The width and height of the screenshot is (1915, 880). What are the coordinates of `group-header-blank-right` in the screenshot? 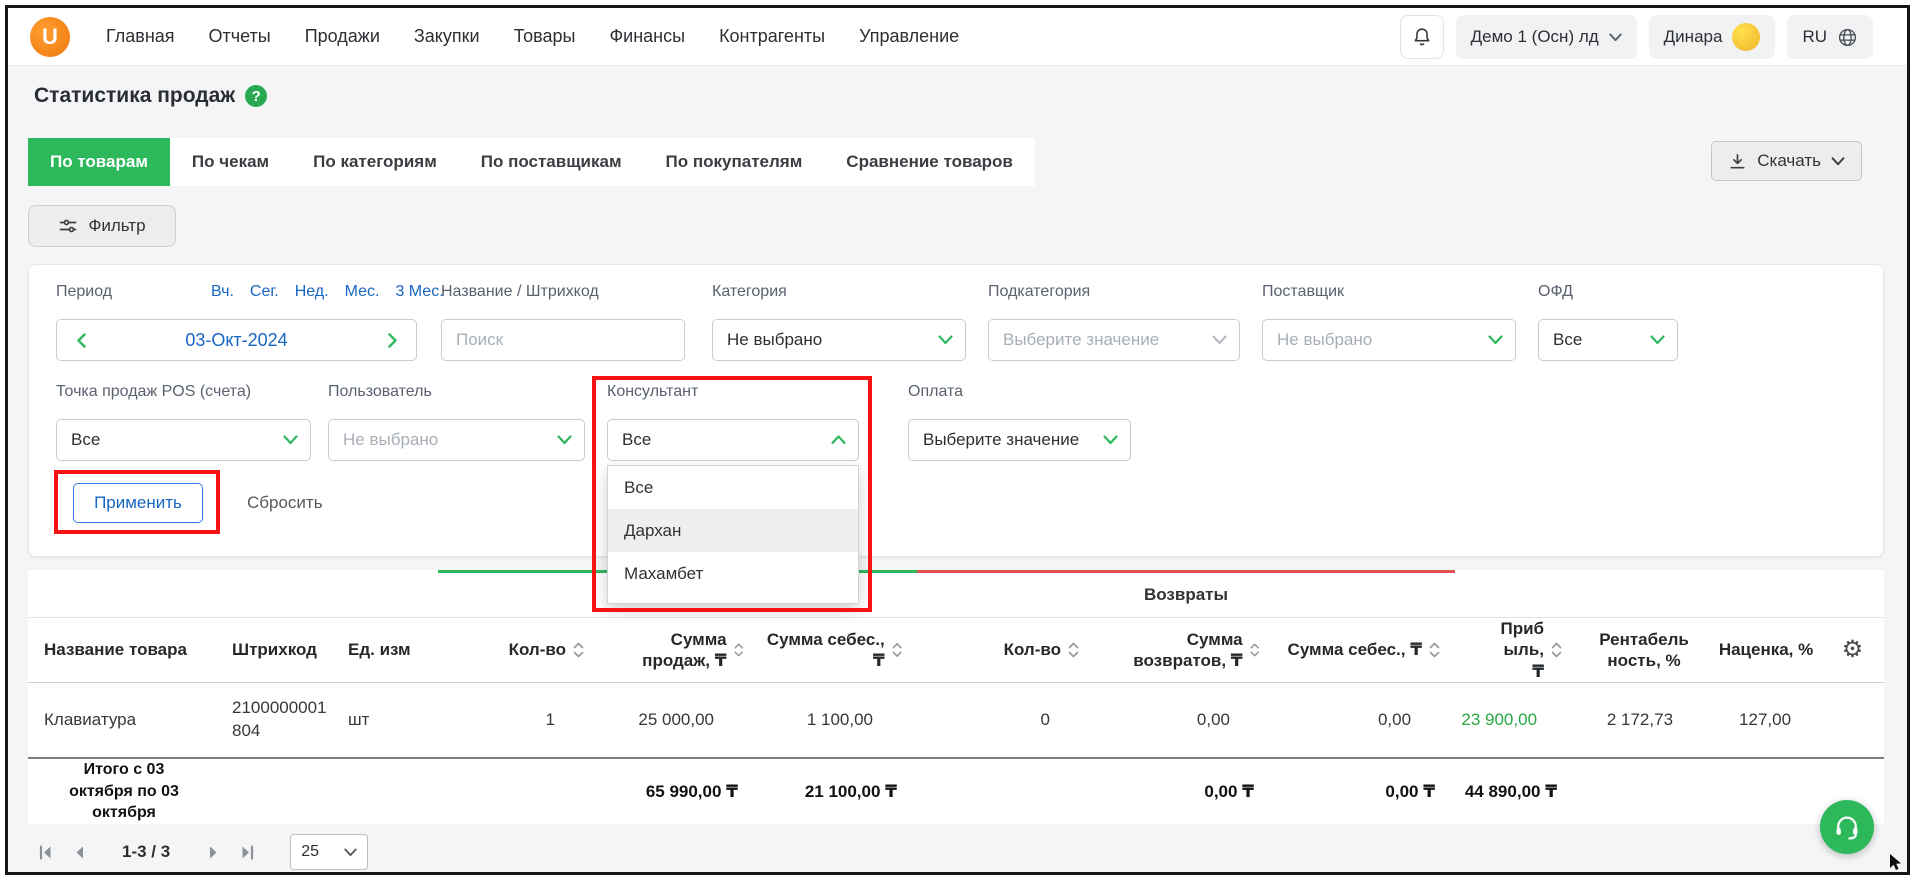 It's located at (1670, 594).